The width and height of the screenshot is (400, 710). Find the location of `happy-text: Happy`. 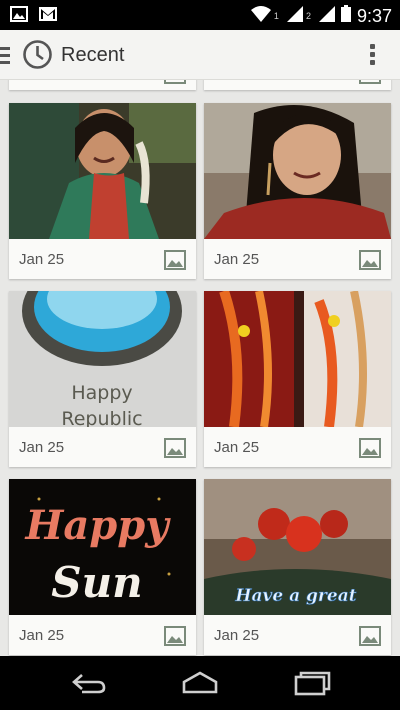

happy-text: Happy is located at coordinates (101, 393).